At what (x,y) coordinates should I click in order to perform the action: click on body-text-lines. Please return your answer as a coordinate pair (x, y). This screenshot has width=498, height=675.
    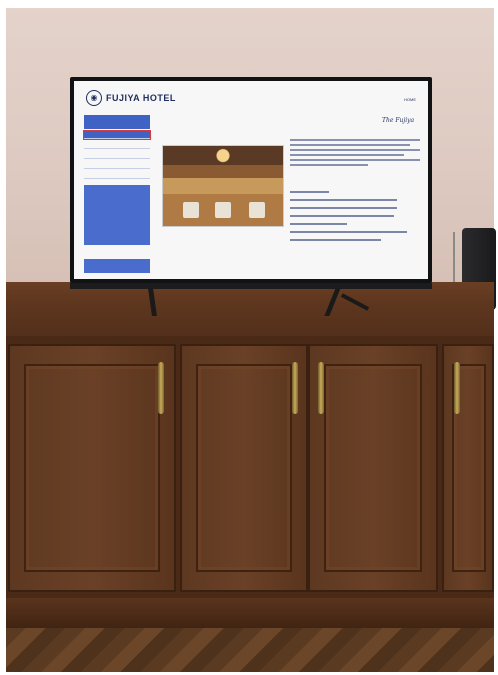
    Looking at the image, I should click on (355, 154).